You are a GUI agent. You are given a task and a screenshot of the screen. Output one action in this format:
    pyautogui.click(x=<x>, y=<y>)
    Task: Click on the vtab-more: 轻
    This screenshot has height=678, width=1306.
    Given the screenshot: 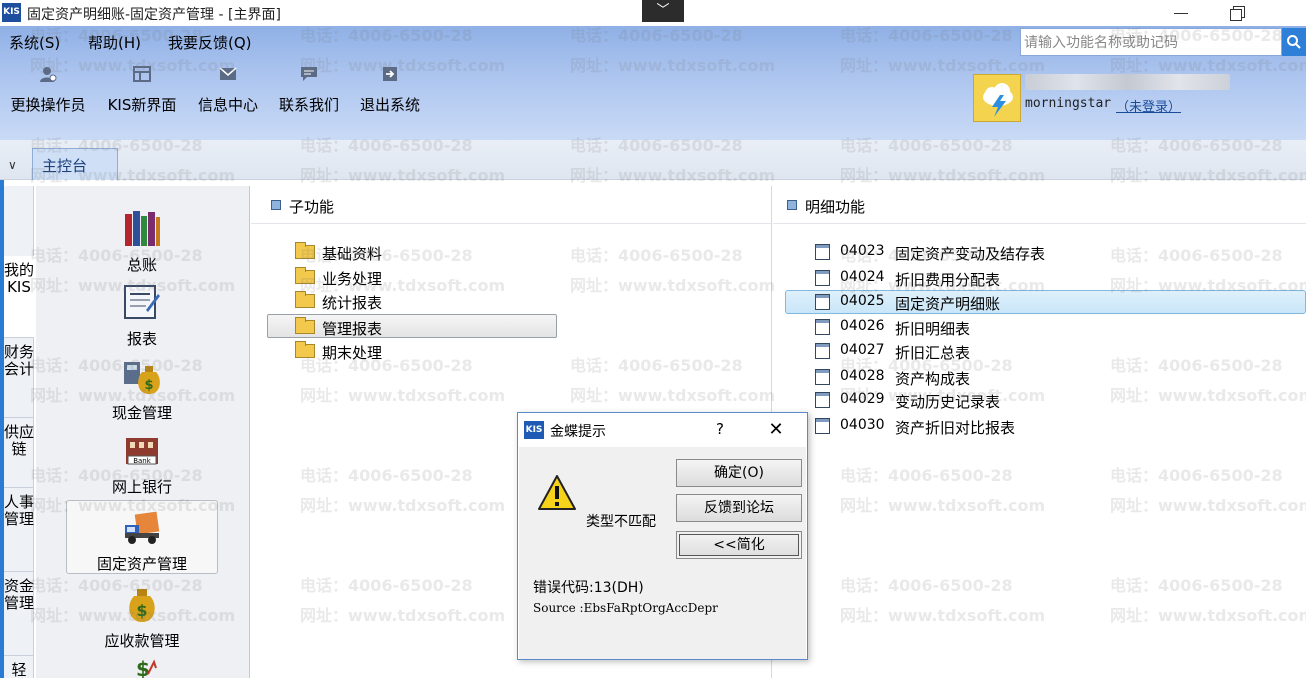 What is the action you would take?
    pyautogui.click(x=19, y=667)
    